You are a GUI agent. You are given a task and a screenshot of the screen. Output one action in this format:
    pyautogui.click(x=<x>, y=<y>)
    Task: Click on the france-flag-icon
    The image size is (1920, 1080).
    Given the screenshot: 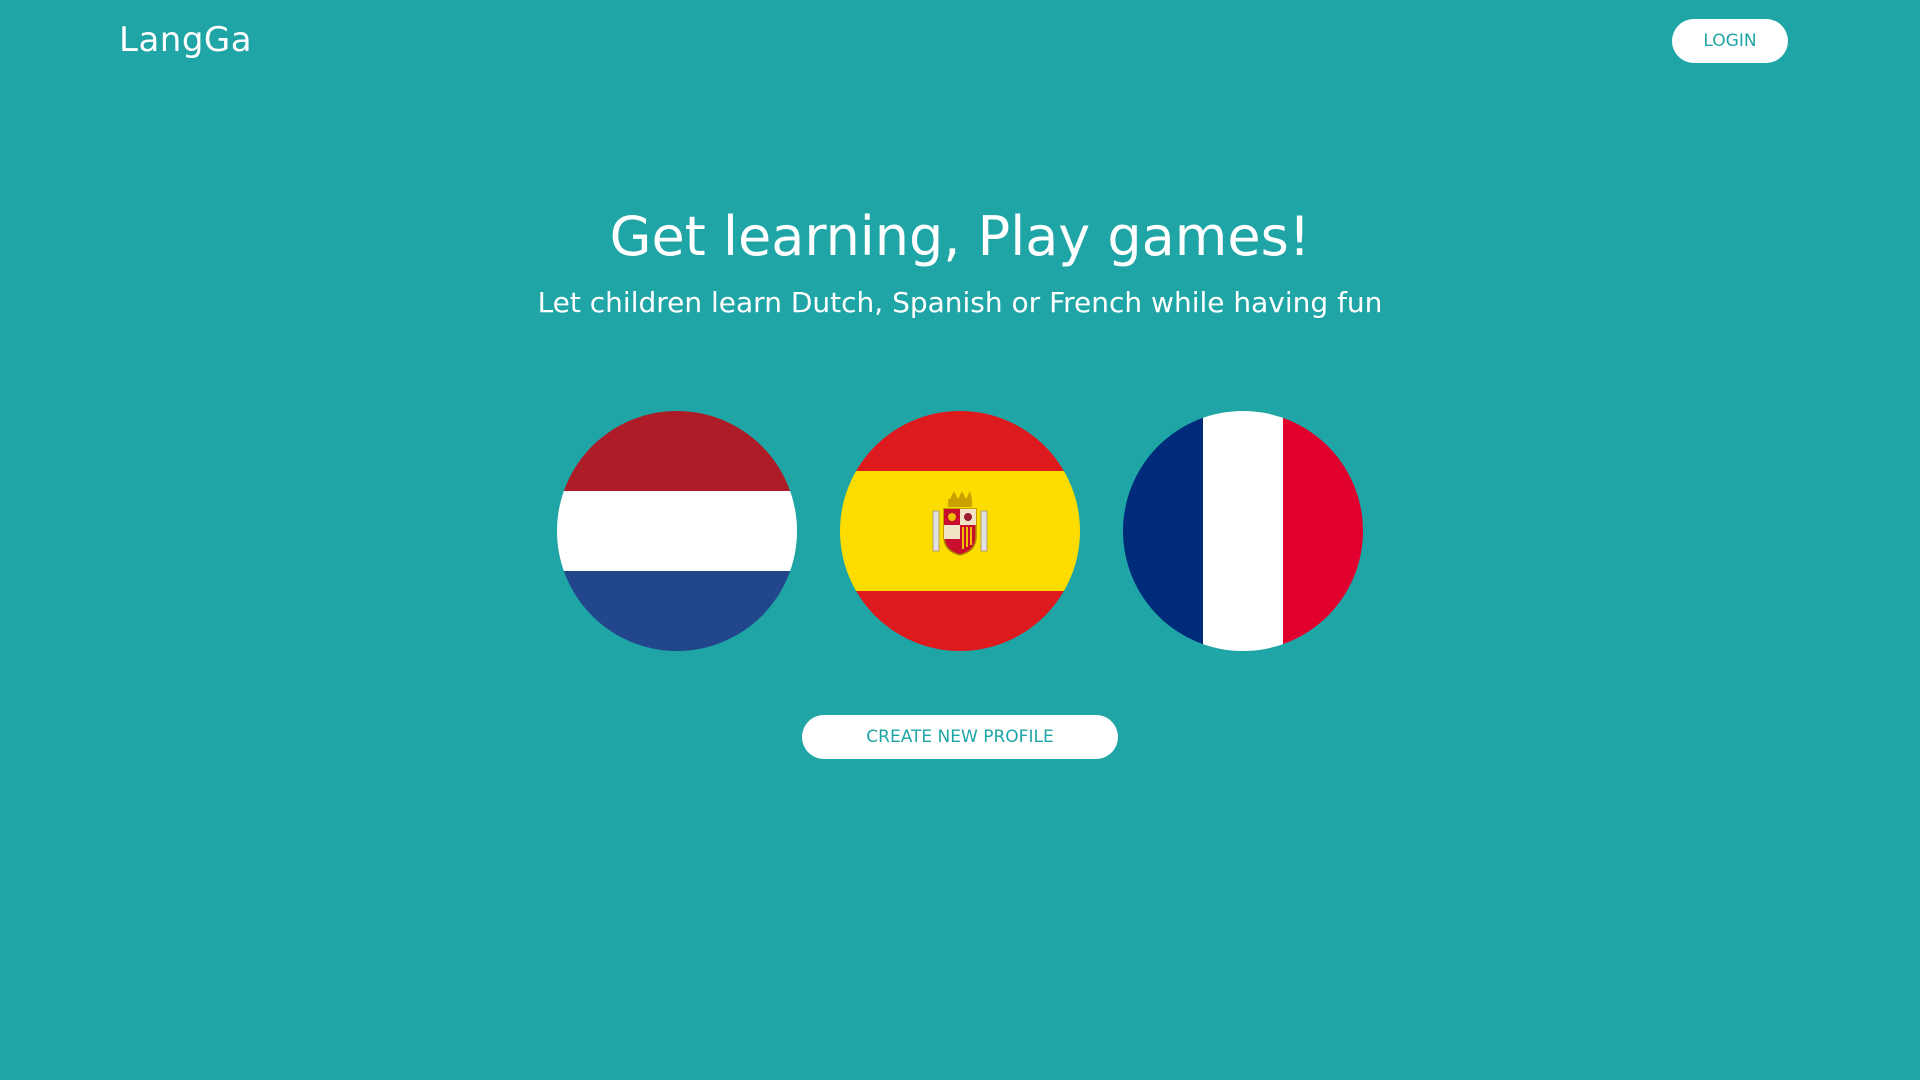 What is the action you would take?
    pyautogui.click(x=1243, y=531)
    